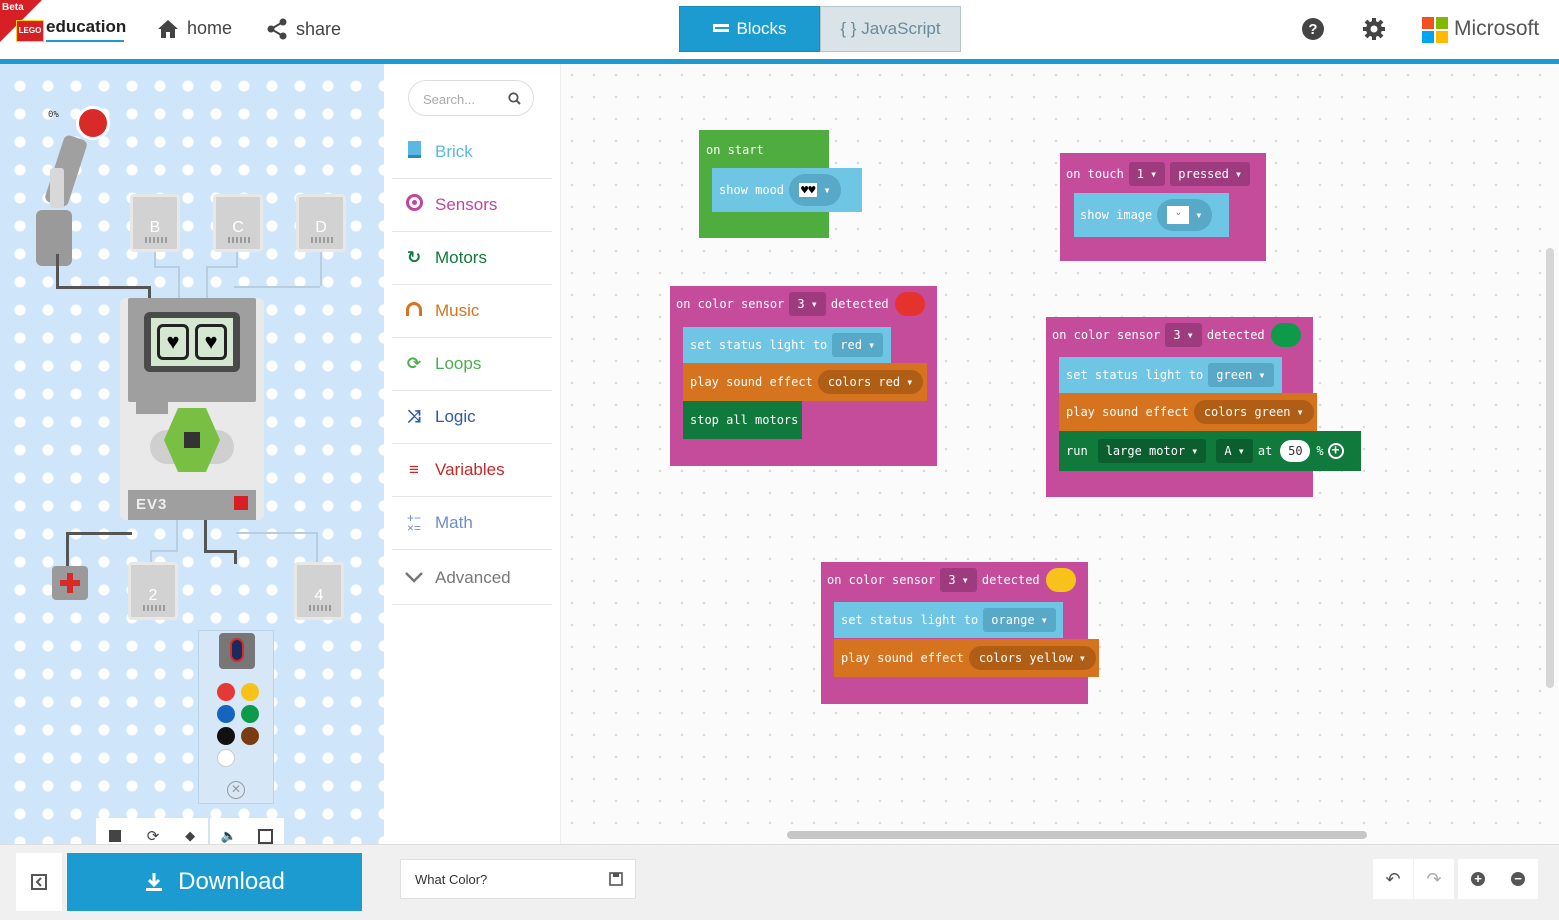  What do you see at coordinates (1295, 451) in the screenshot?
I see `speed-input: 50` at bounding box center [1295, 451].